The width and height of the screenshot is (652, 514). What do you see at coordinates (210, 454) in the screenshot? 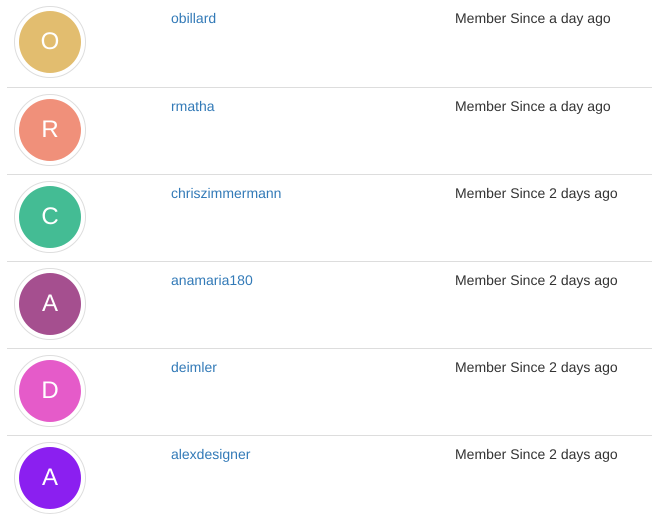
I see `username-link: alexdesigner` at bounding box center [210, 454].